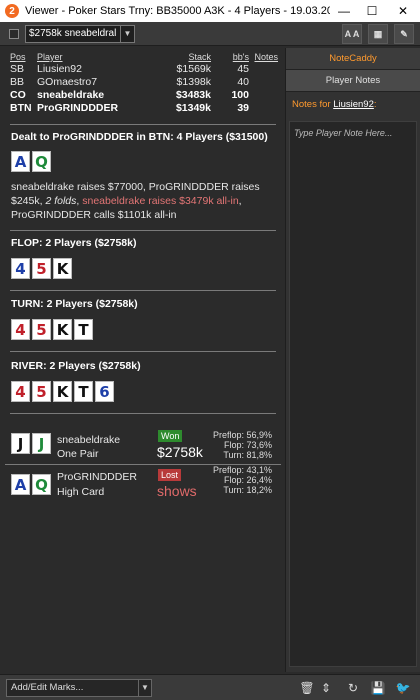 The width and height of the screenshot is (420, 700). Describe the element at coordinates (403, 11) in the screenshot. I see `close-button: ✕` at that location.